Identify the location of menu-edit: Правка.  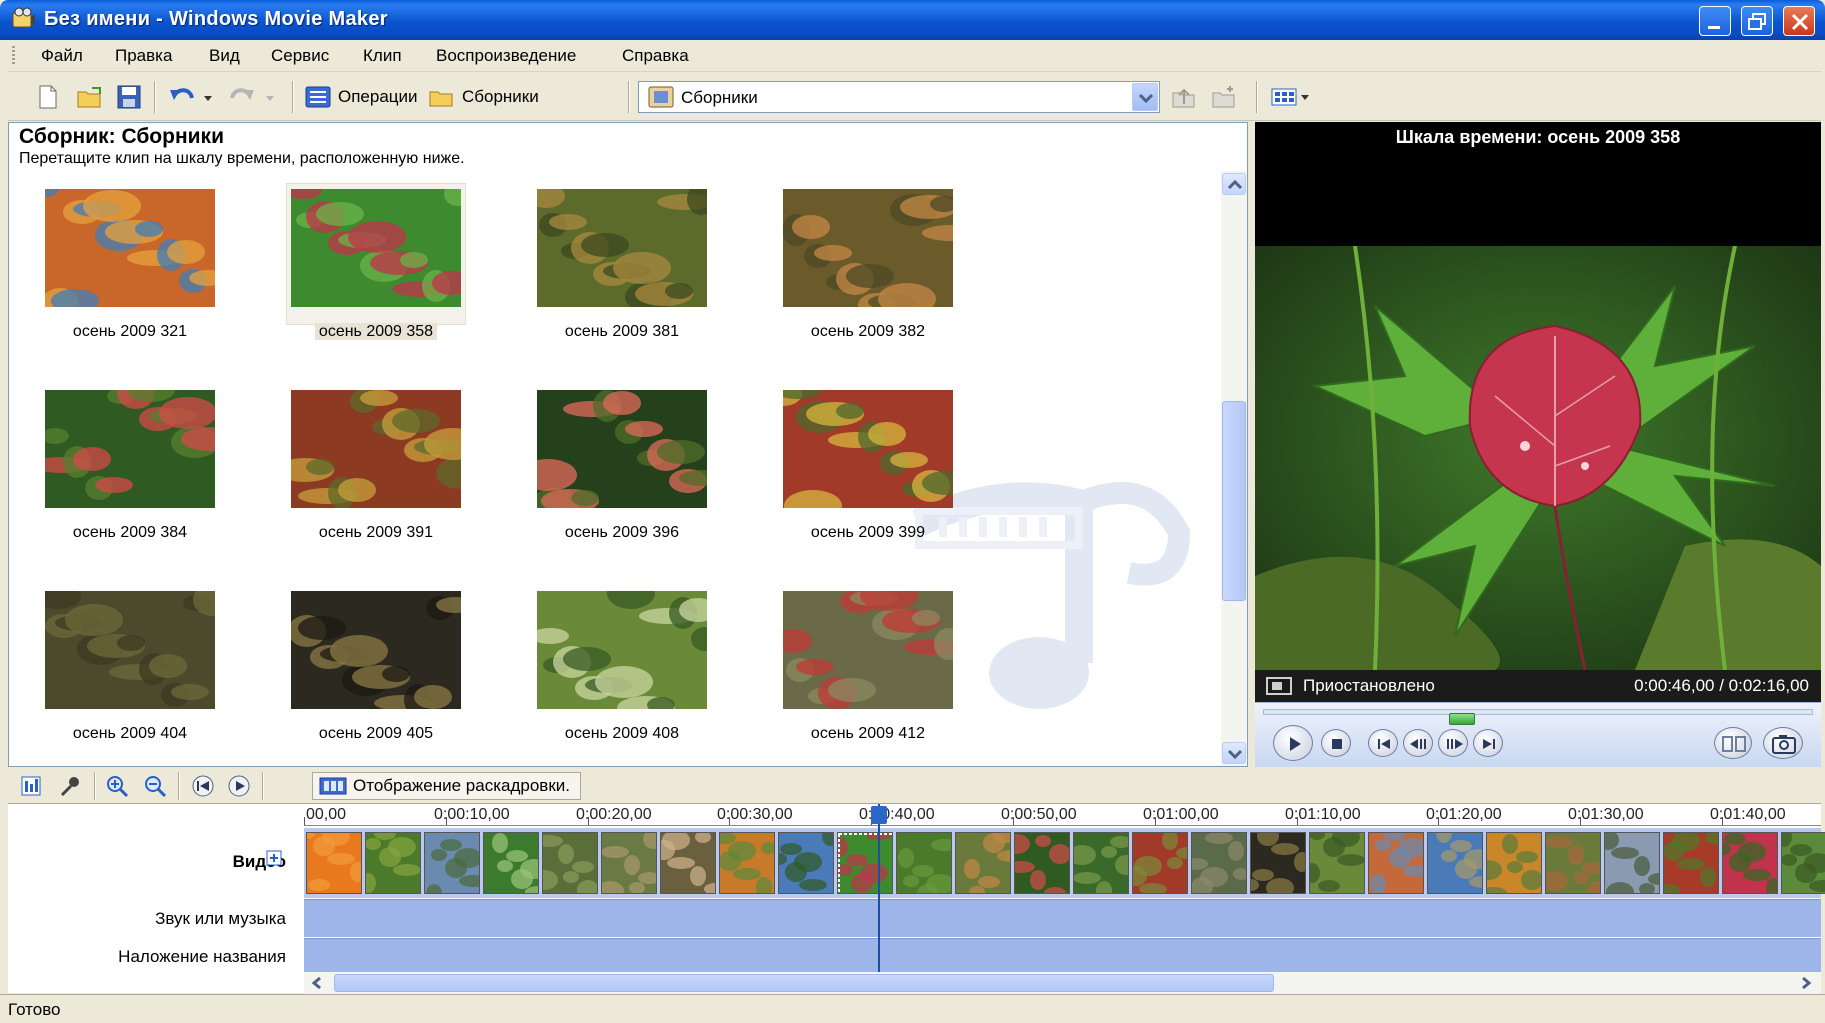
(143, 56).